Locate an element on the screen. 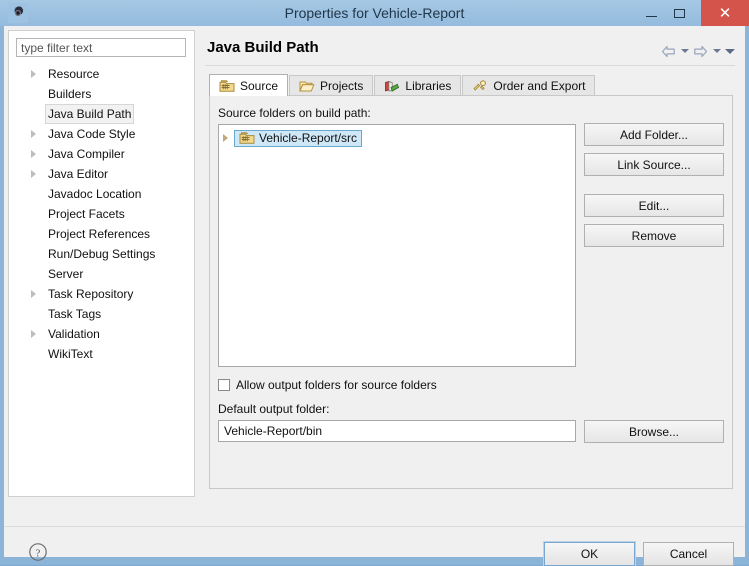 The width and height of the screenshot is (749, 566). sidebar-item-run-debug-settings: Run/Debug Settings is located at coordinates (101, 254).